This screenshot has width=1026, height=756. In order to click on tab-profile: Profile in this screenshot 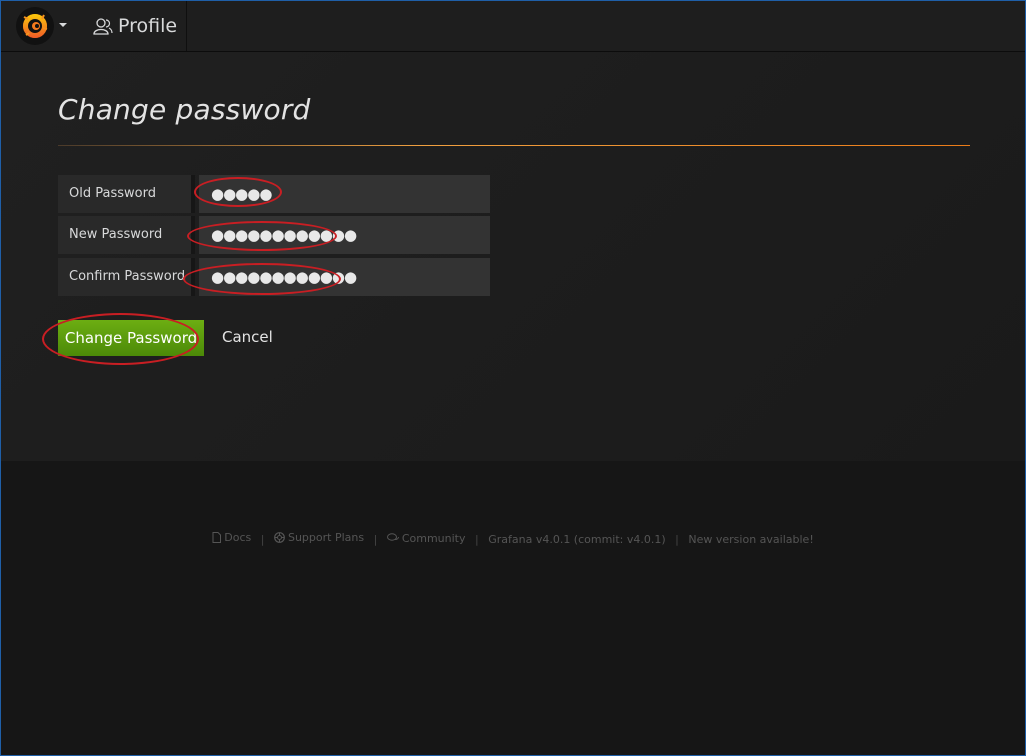, I will do `click(133, 26)`.